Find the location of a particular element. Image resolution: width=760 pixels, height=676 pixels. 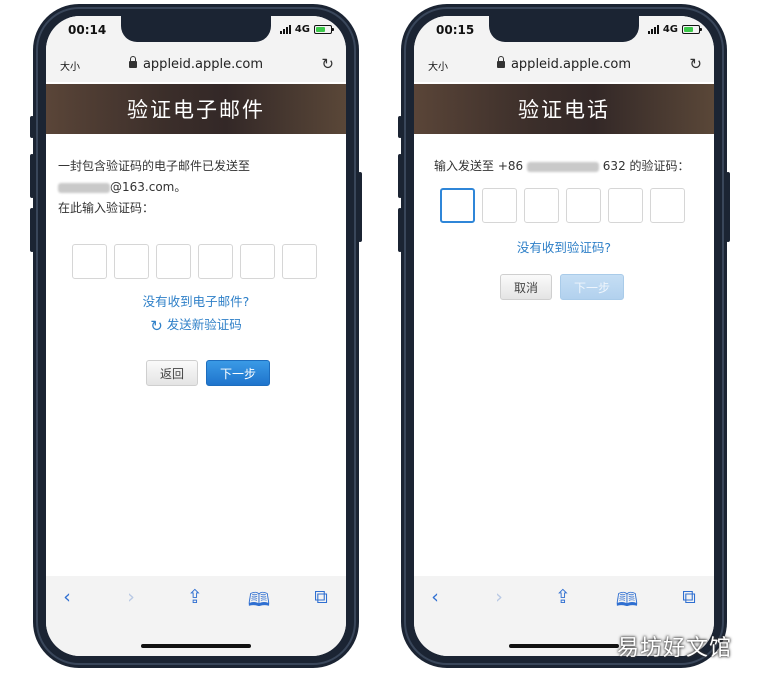

instruction-text: 输入发送至 +86 632 的验证码： is located at coordinates (562, 166).